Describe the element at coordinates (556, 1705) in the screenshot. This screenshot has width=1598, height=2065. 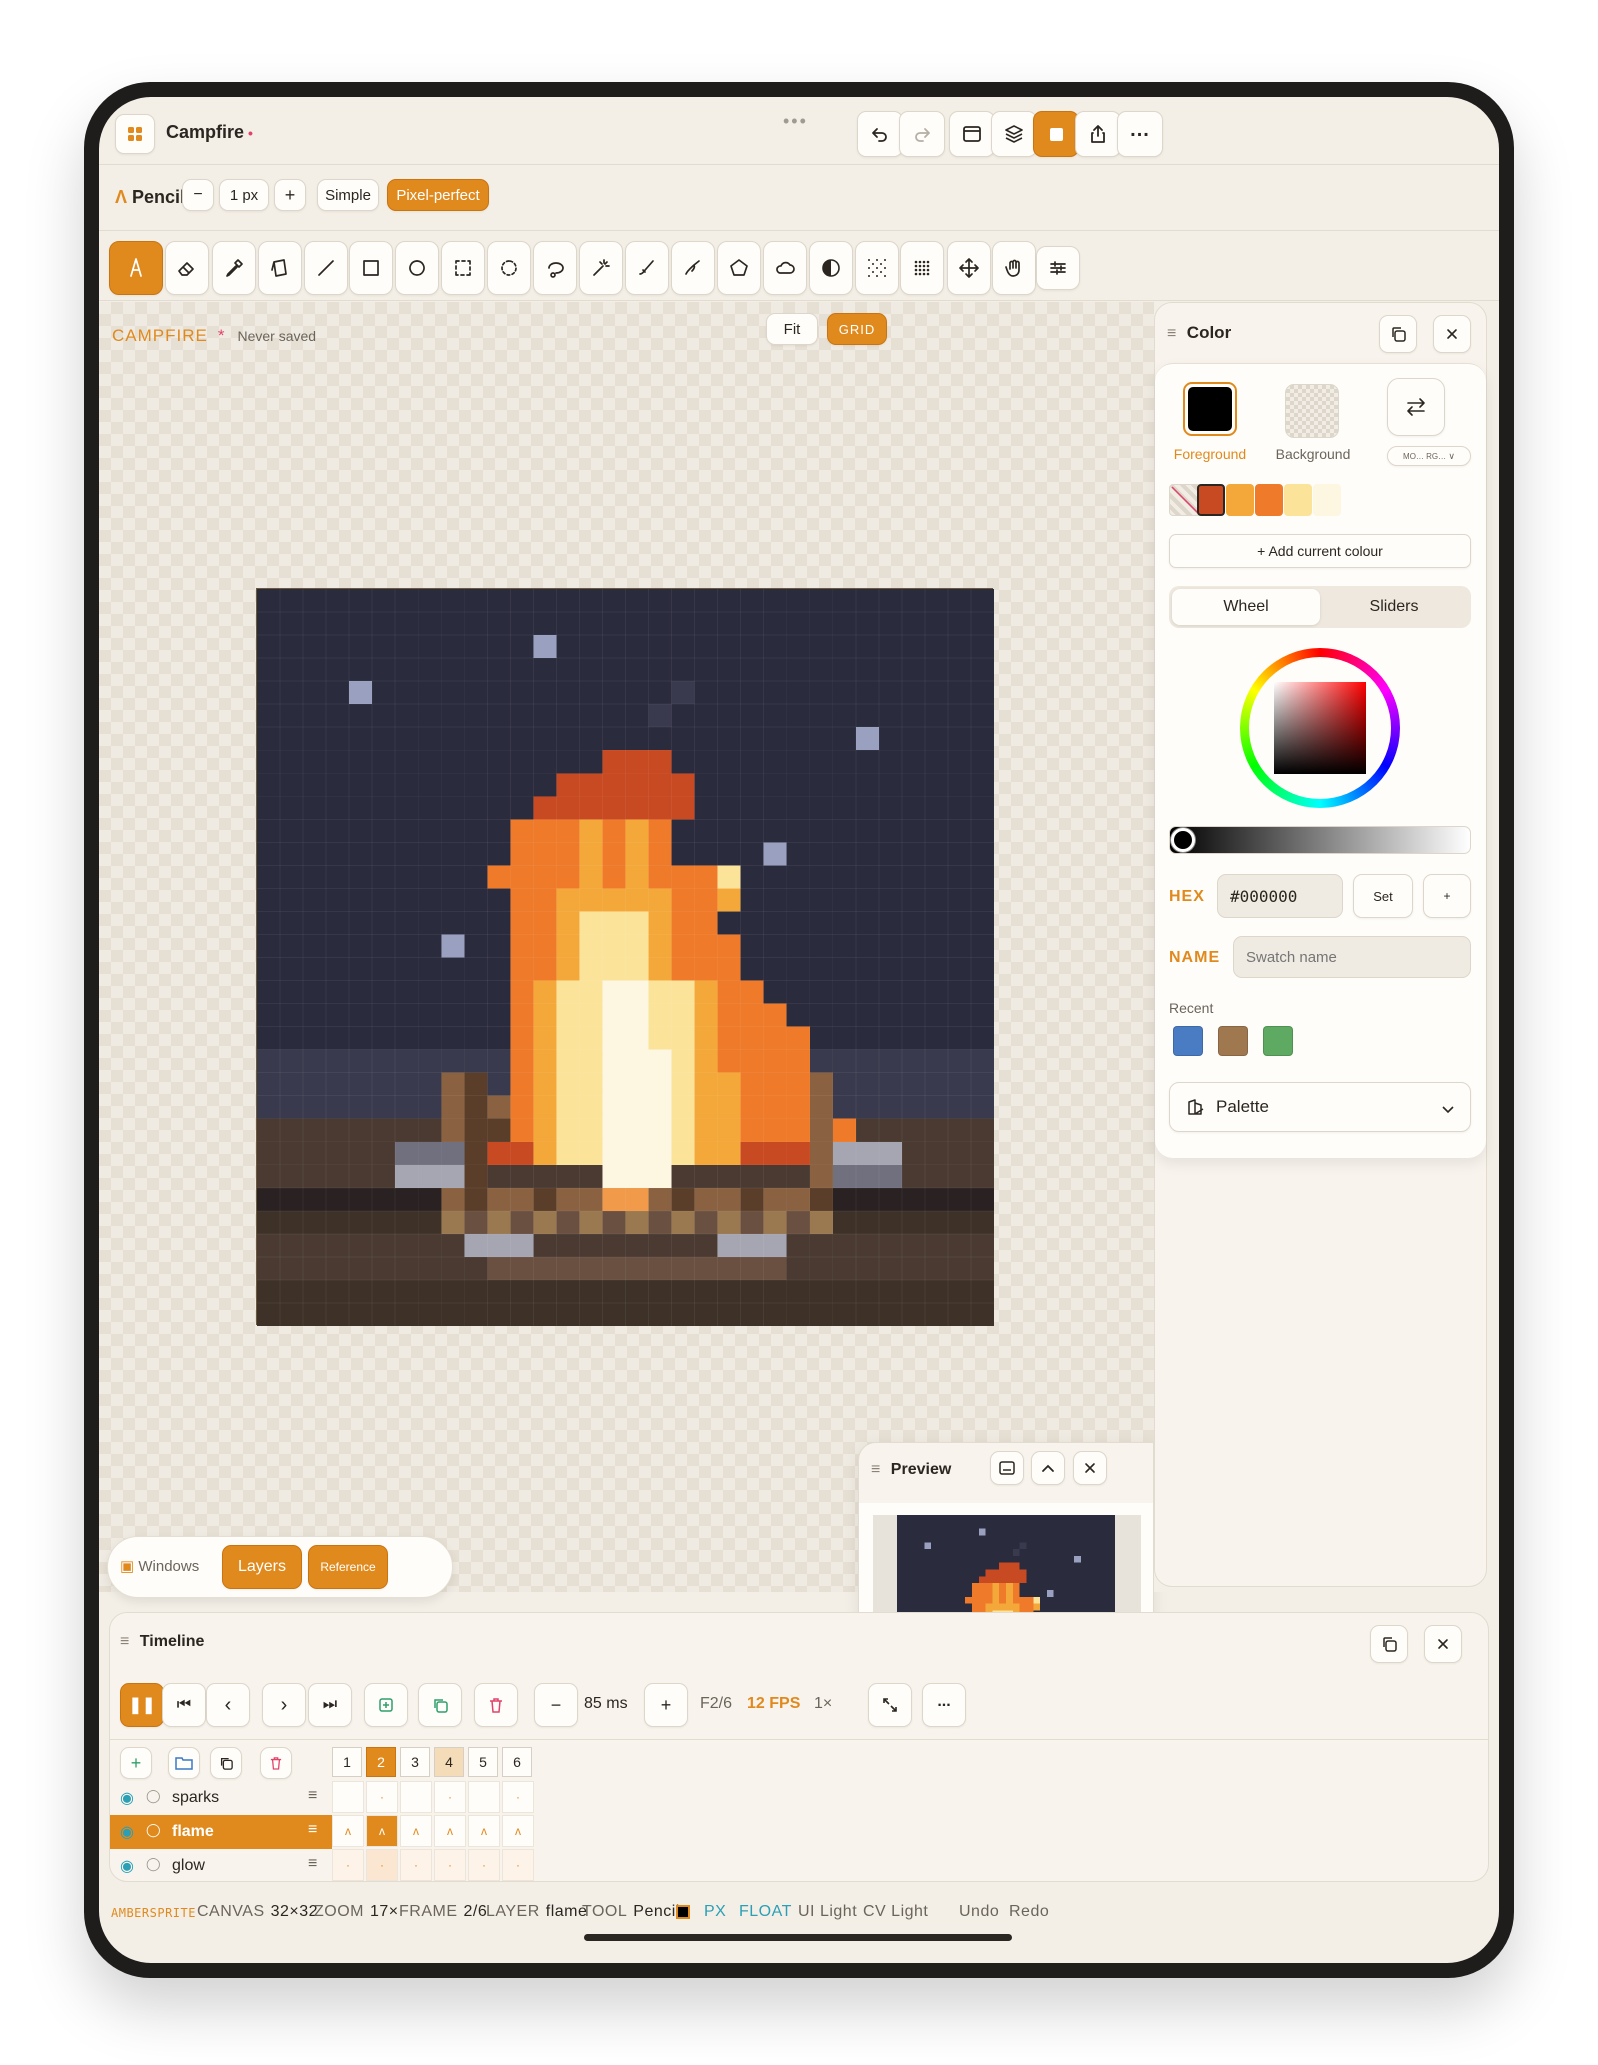
I see `interval-decrease-button: −` at that location.